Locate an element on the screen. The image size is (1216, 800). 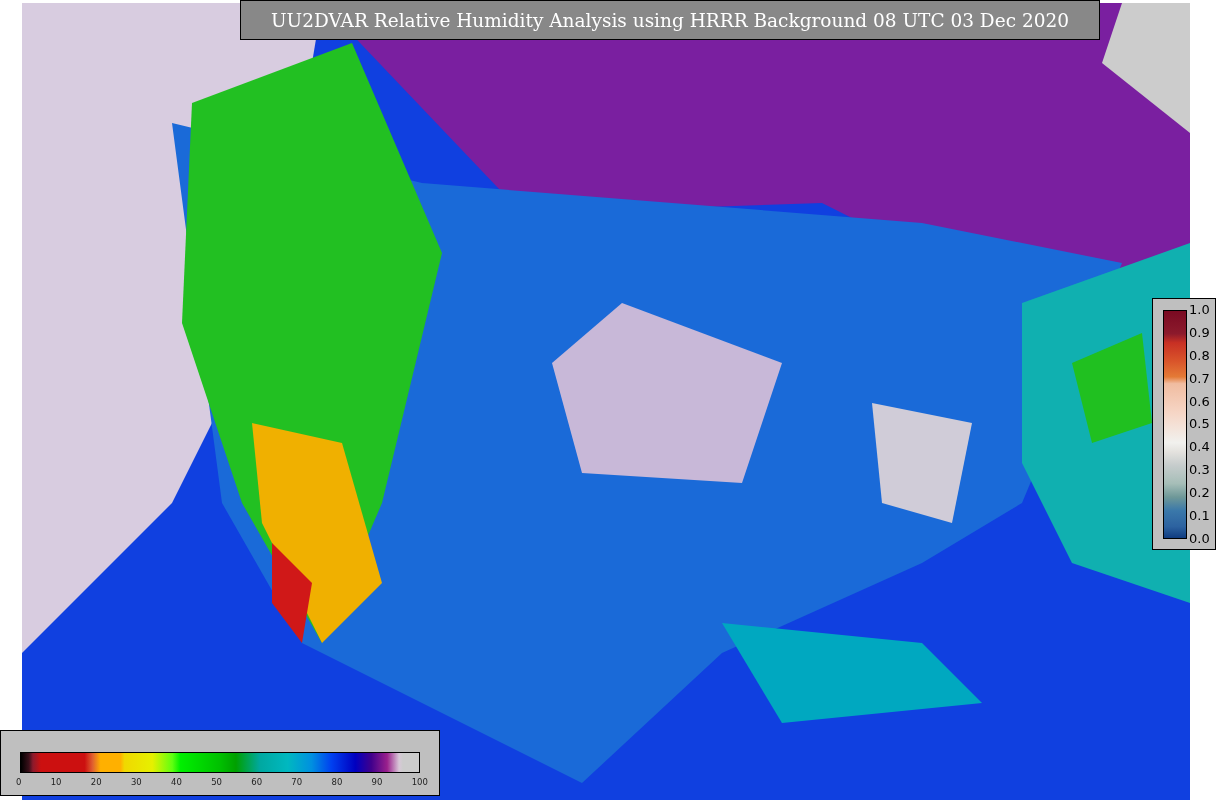
tick-label: 0.7 is located at coordinates (1199, 378).